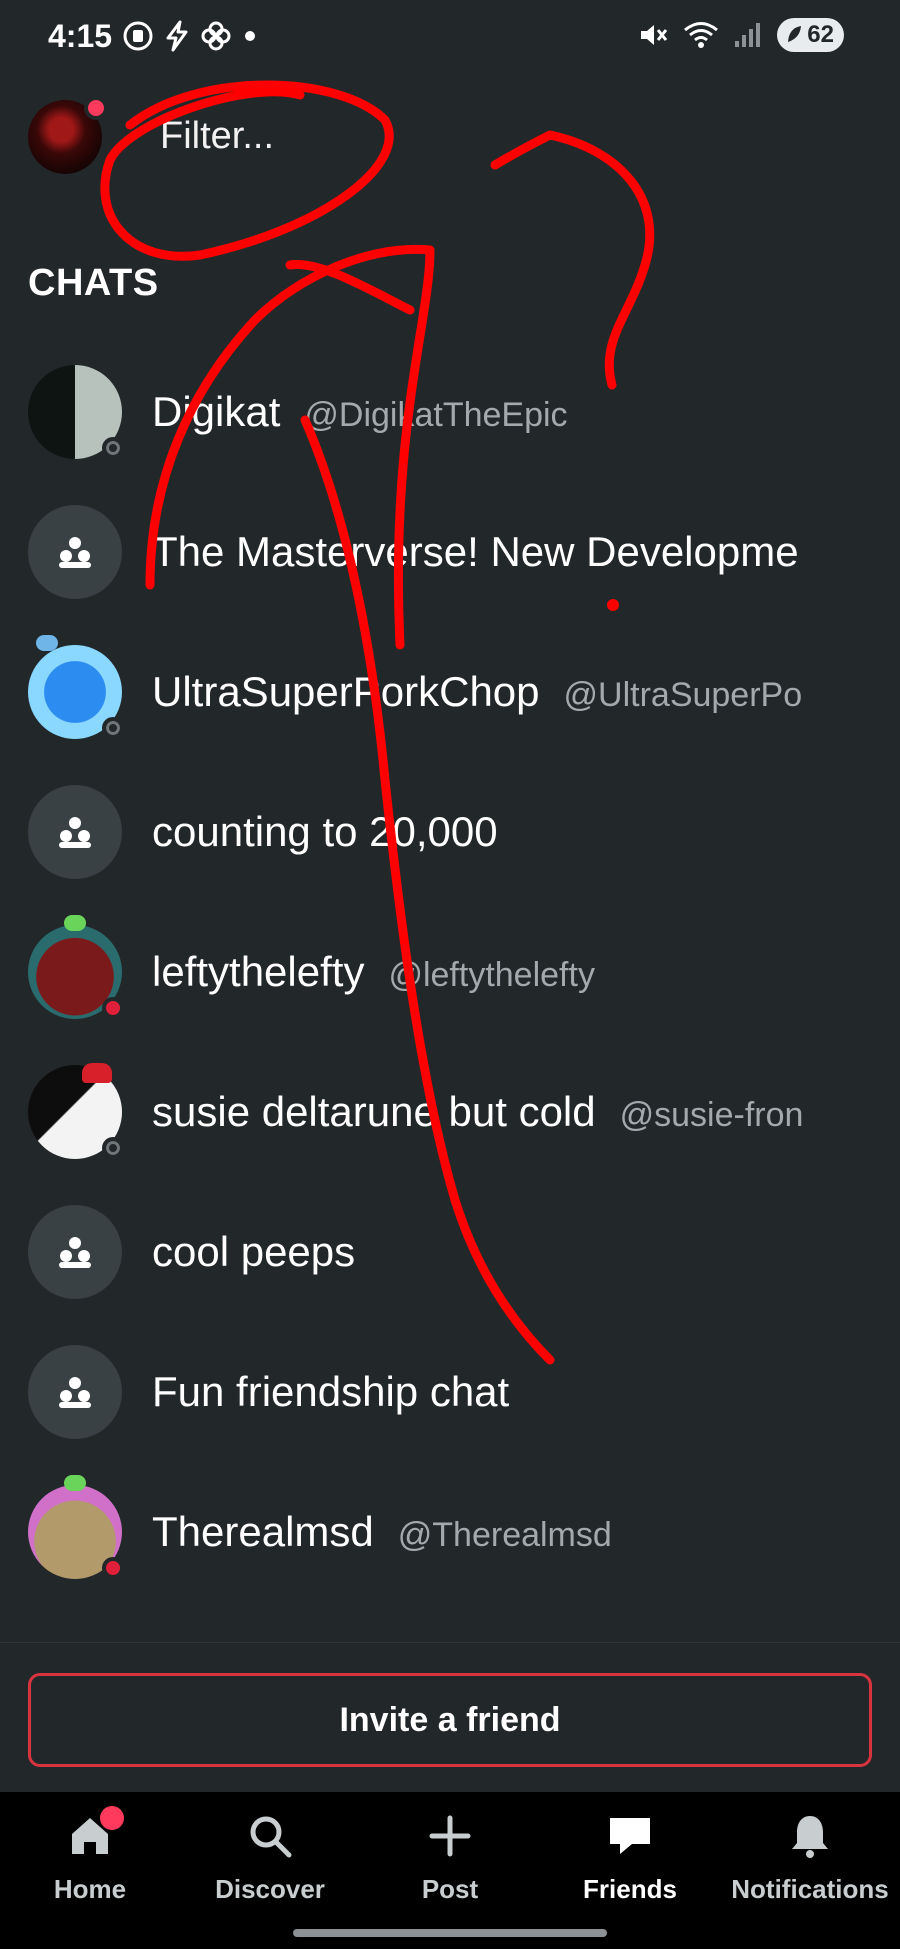  Describe the element at coordinates (93, 283) in the screenshot. I see `section-title-chats: CHATS` at that location.